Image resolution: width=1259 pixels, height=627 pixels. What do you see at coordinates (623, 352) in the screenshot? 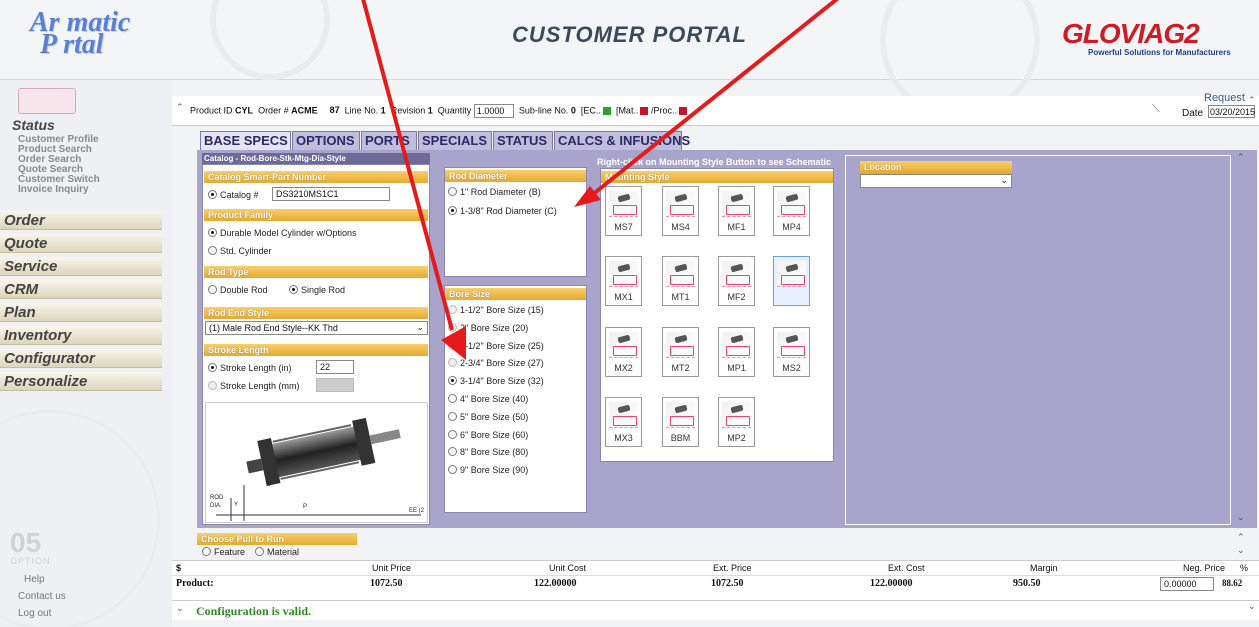
I see `mount-mx2: MX2` at bounding box center [623, 352].